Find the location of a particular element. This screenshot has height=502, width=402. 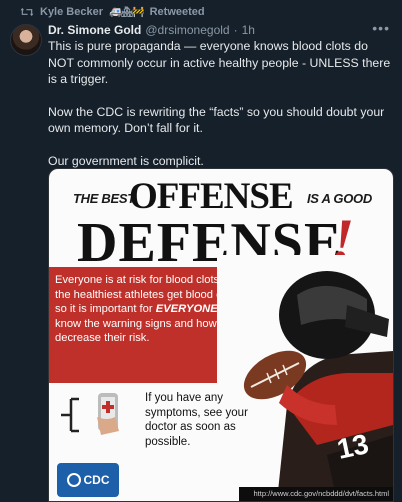

more-options-icon: ••• is located at coordinates (381, 28).